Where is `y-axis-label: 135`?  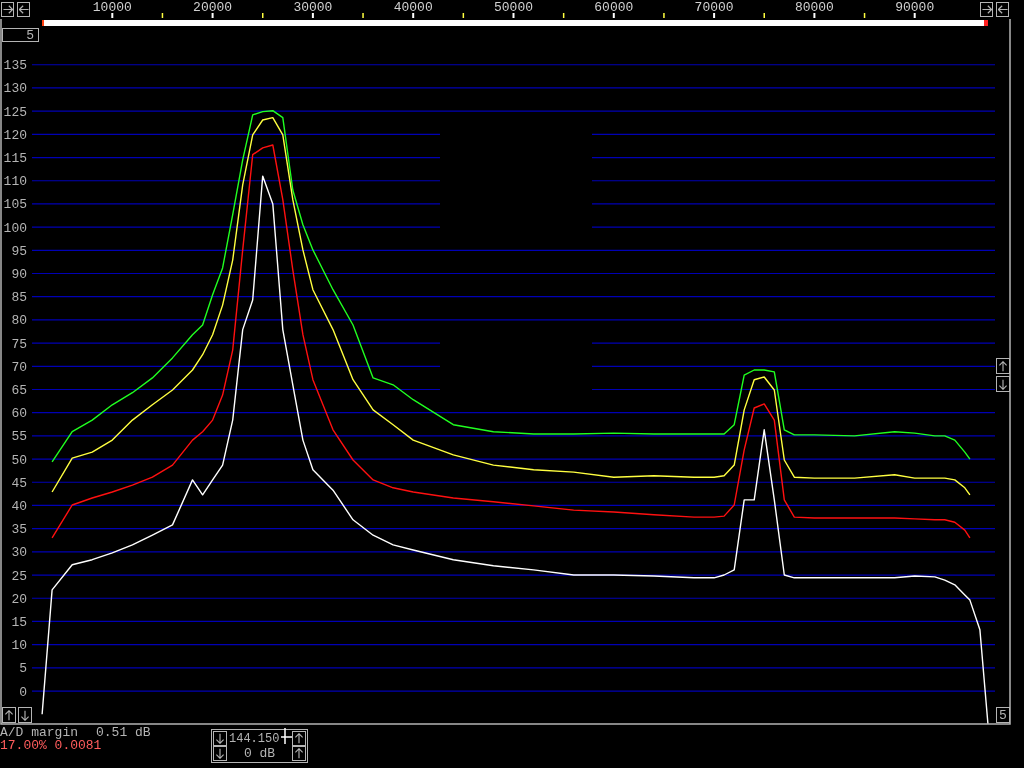 y-axis-label: 135 is located at coordinates (15, 66).